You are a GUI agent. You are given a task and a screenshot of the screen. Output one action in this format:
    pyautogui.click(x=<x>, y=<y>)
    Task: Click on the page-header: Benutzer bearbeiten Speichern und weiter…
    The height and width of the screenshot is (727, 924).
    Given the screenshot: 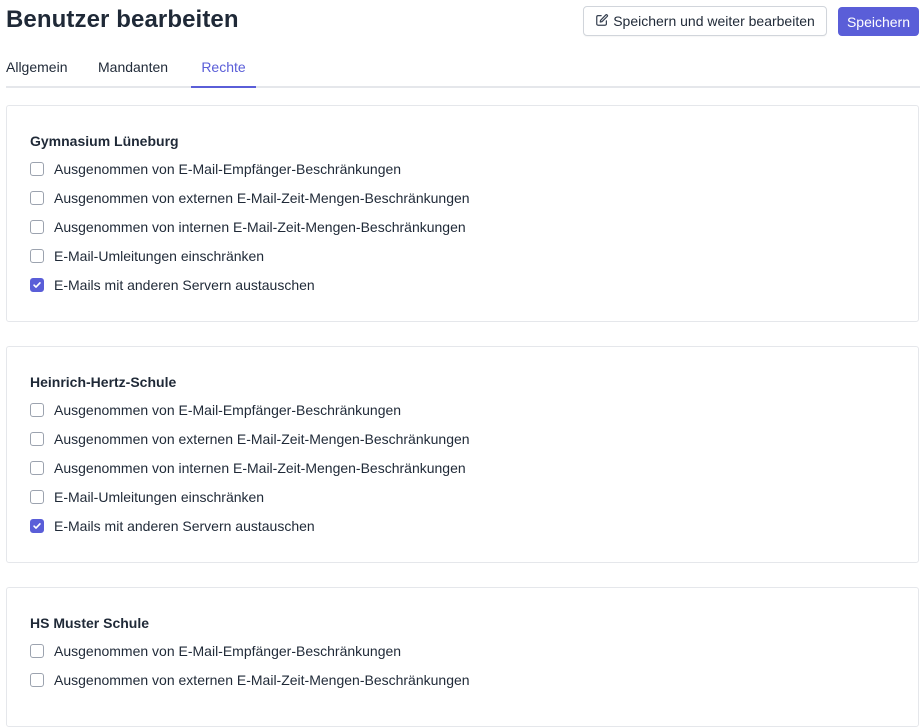 What is the action you would take?
    pyautogui.click(x=463, y=22)
    